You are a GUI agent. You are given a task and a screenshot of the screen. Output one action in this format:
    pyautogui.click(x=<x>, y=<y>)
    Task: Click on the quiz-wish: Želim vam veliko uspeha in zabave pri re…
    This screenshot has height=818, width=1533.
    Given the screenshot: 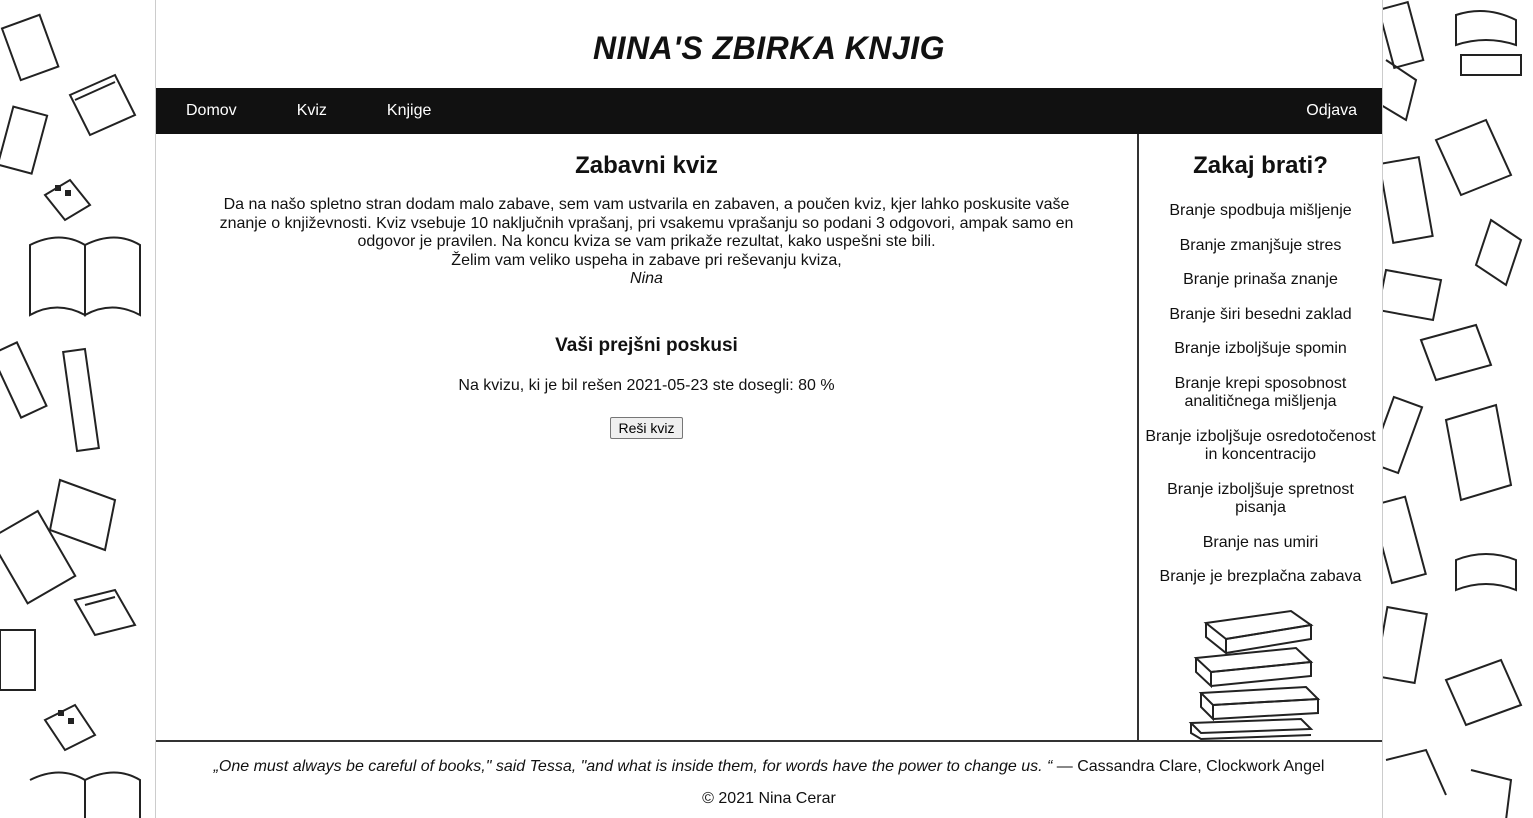 What is the action you would take?
    pyautogui.click(x=646, y=260)
    